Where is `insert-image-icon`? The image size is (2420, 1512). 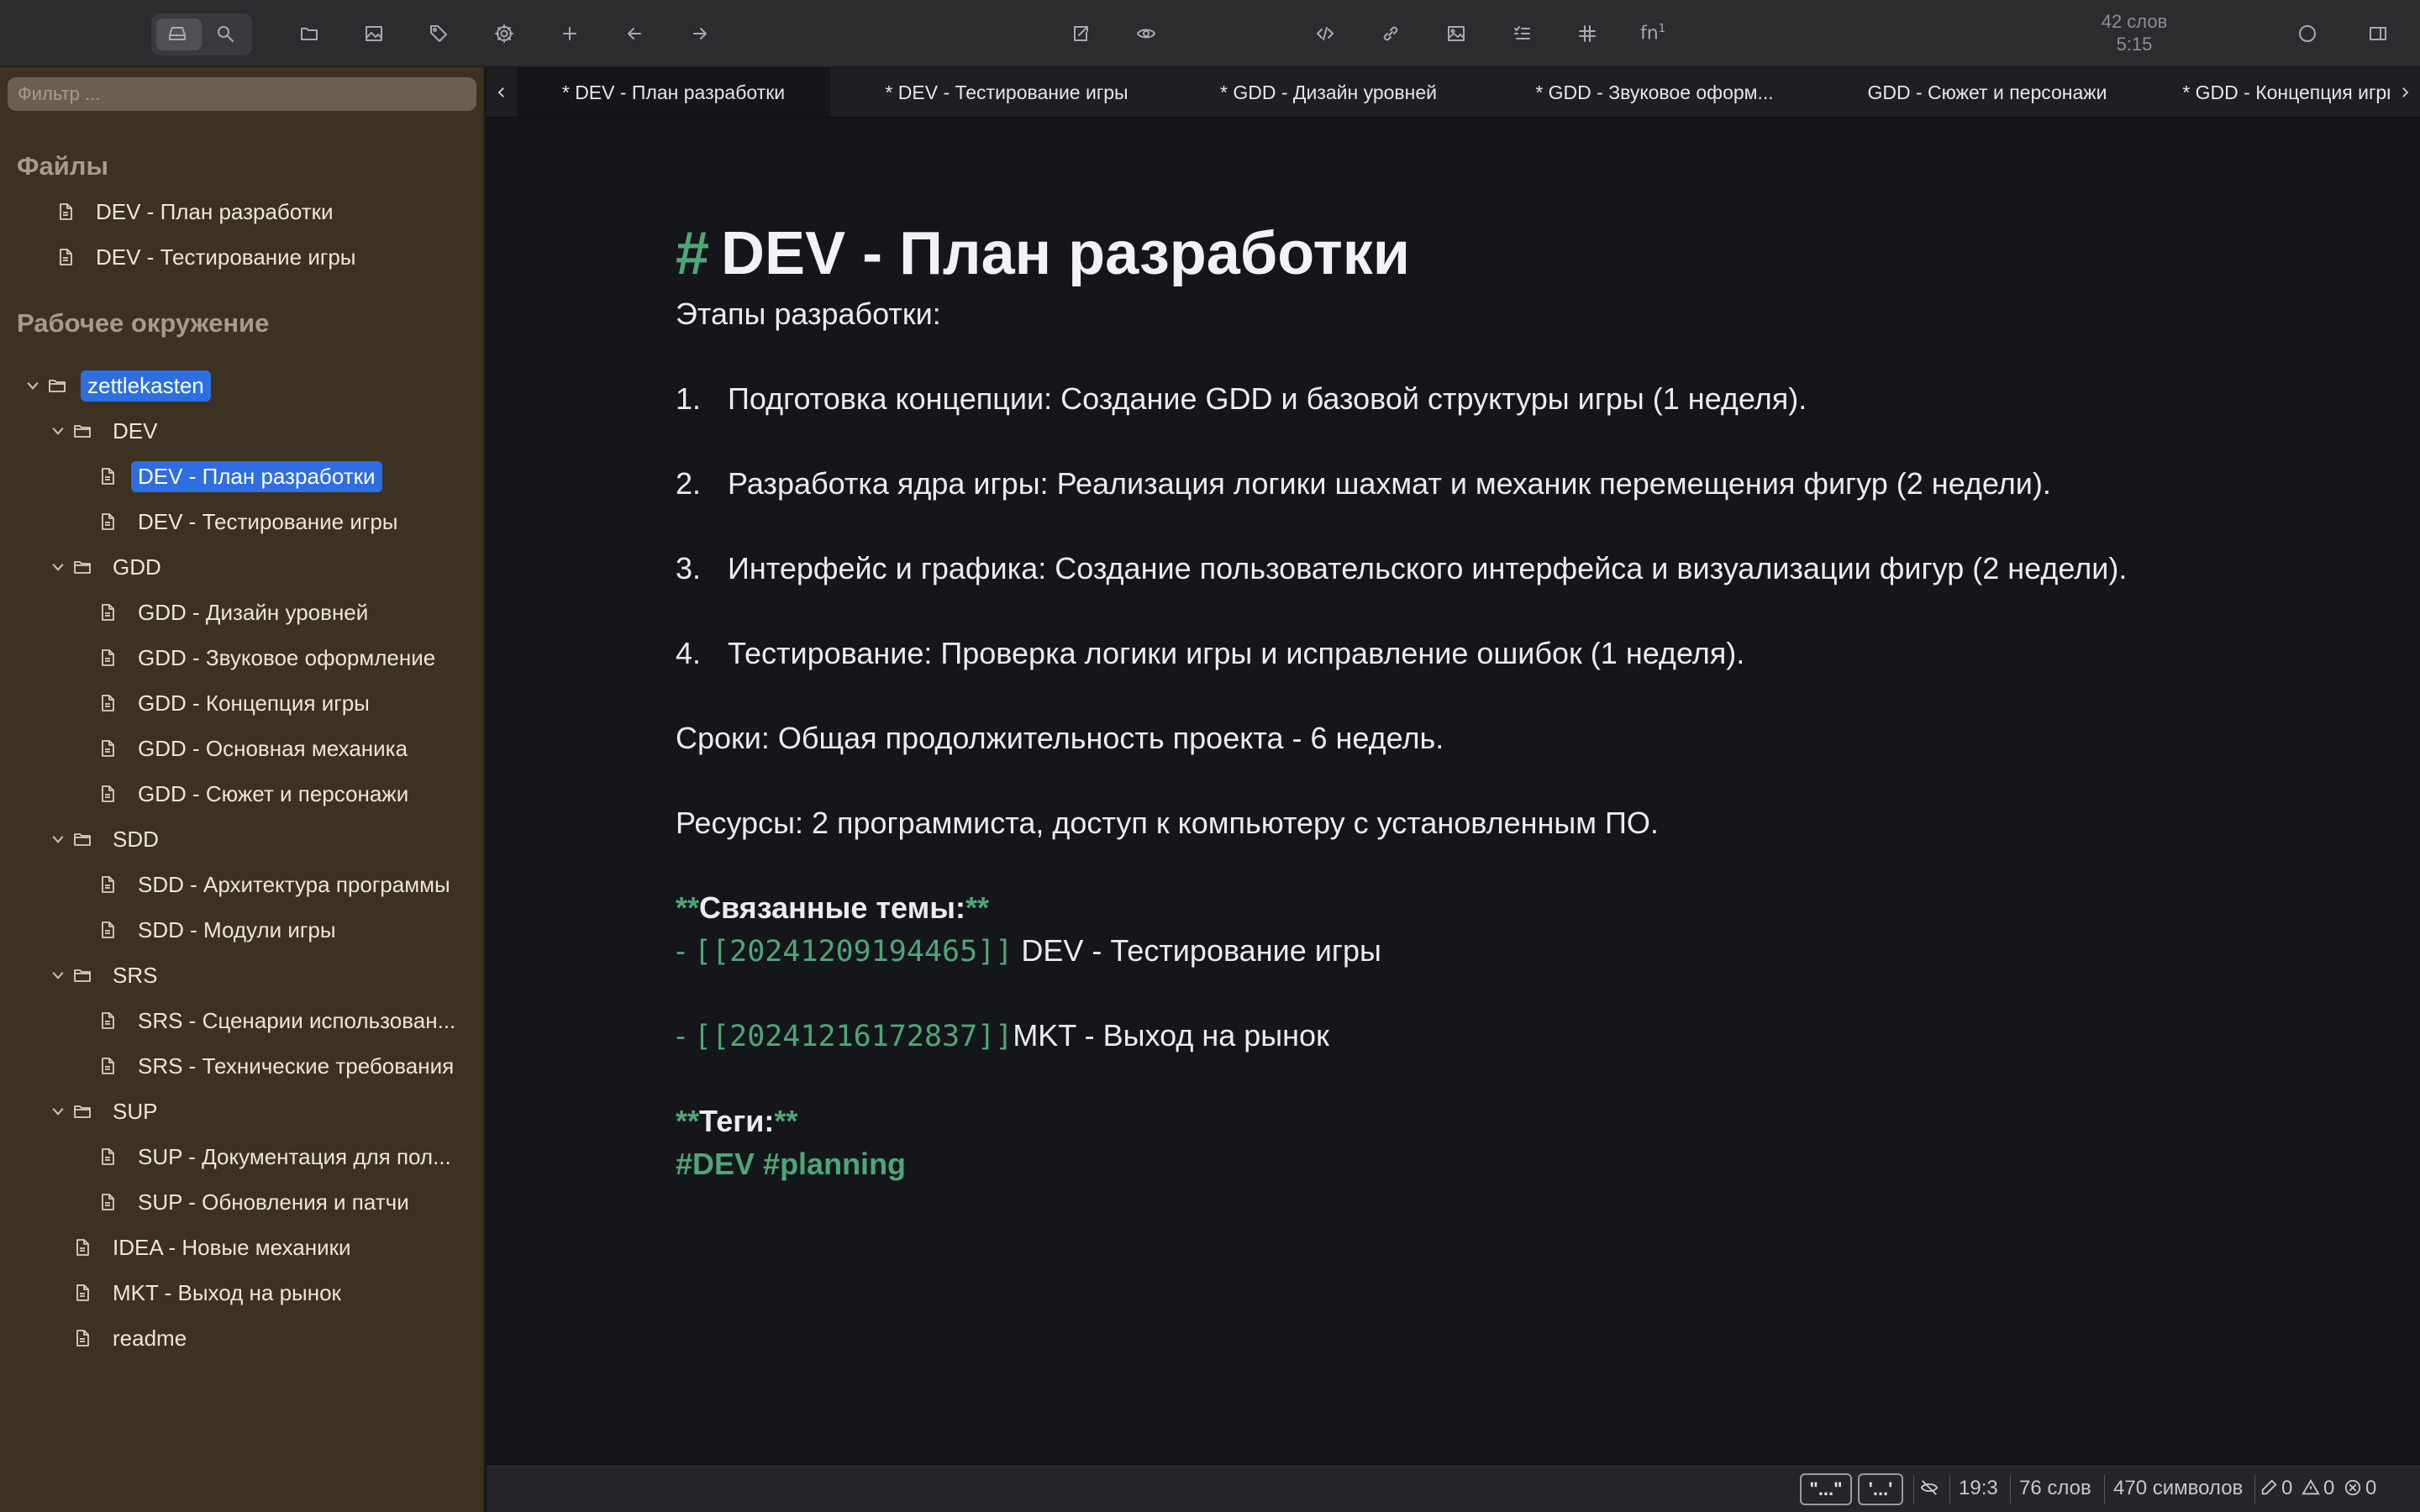
insert-image-icon is located at coordinates (1456, 33).